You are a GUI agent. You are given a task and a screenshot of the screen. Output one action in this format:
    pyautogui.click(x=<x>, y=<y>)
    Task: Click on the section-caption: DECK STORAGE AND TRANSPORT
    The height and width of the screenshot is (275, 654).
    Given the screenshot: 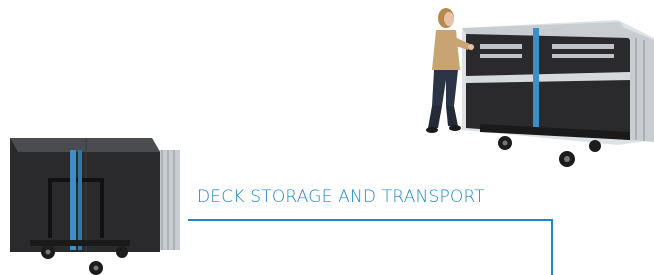 What is the action you would take?
    pyautogui.click(x=341, y=197)
    